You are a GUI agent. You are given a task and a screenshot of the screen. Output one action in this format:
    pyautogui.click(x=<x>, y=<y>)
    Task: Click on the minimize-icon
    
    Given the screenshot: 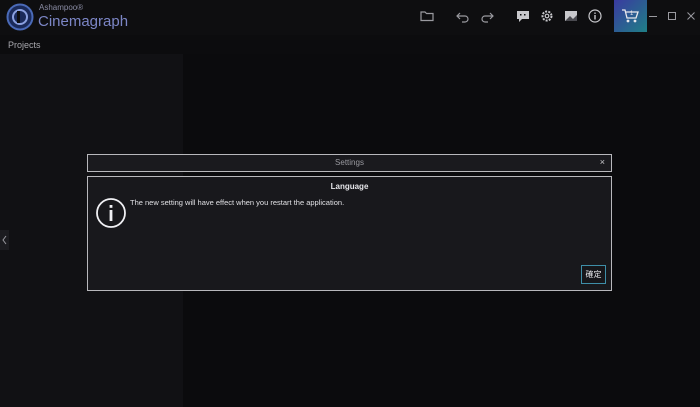 What is the action you would take?
    pyautogui.click(x=653, y=16)
    